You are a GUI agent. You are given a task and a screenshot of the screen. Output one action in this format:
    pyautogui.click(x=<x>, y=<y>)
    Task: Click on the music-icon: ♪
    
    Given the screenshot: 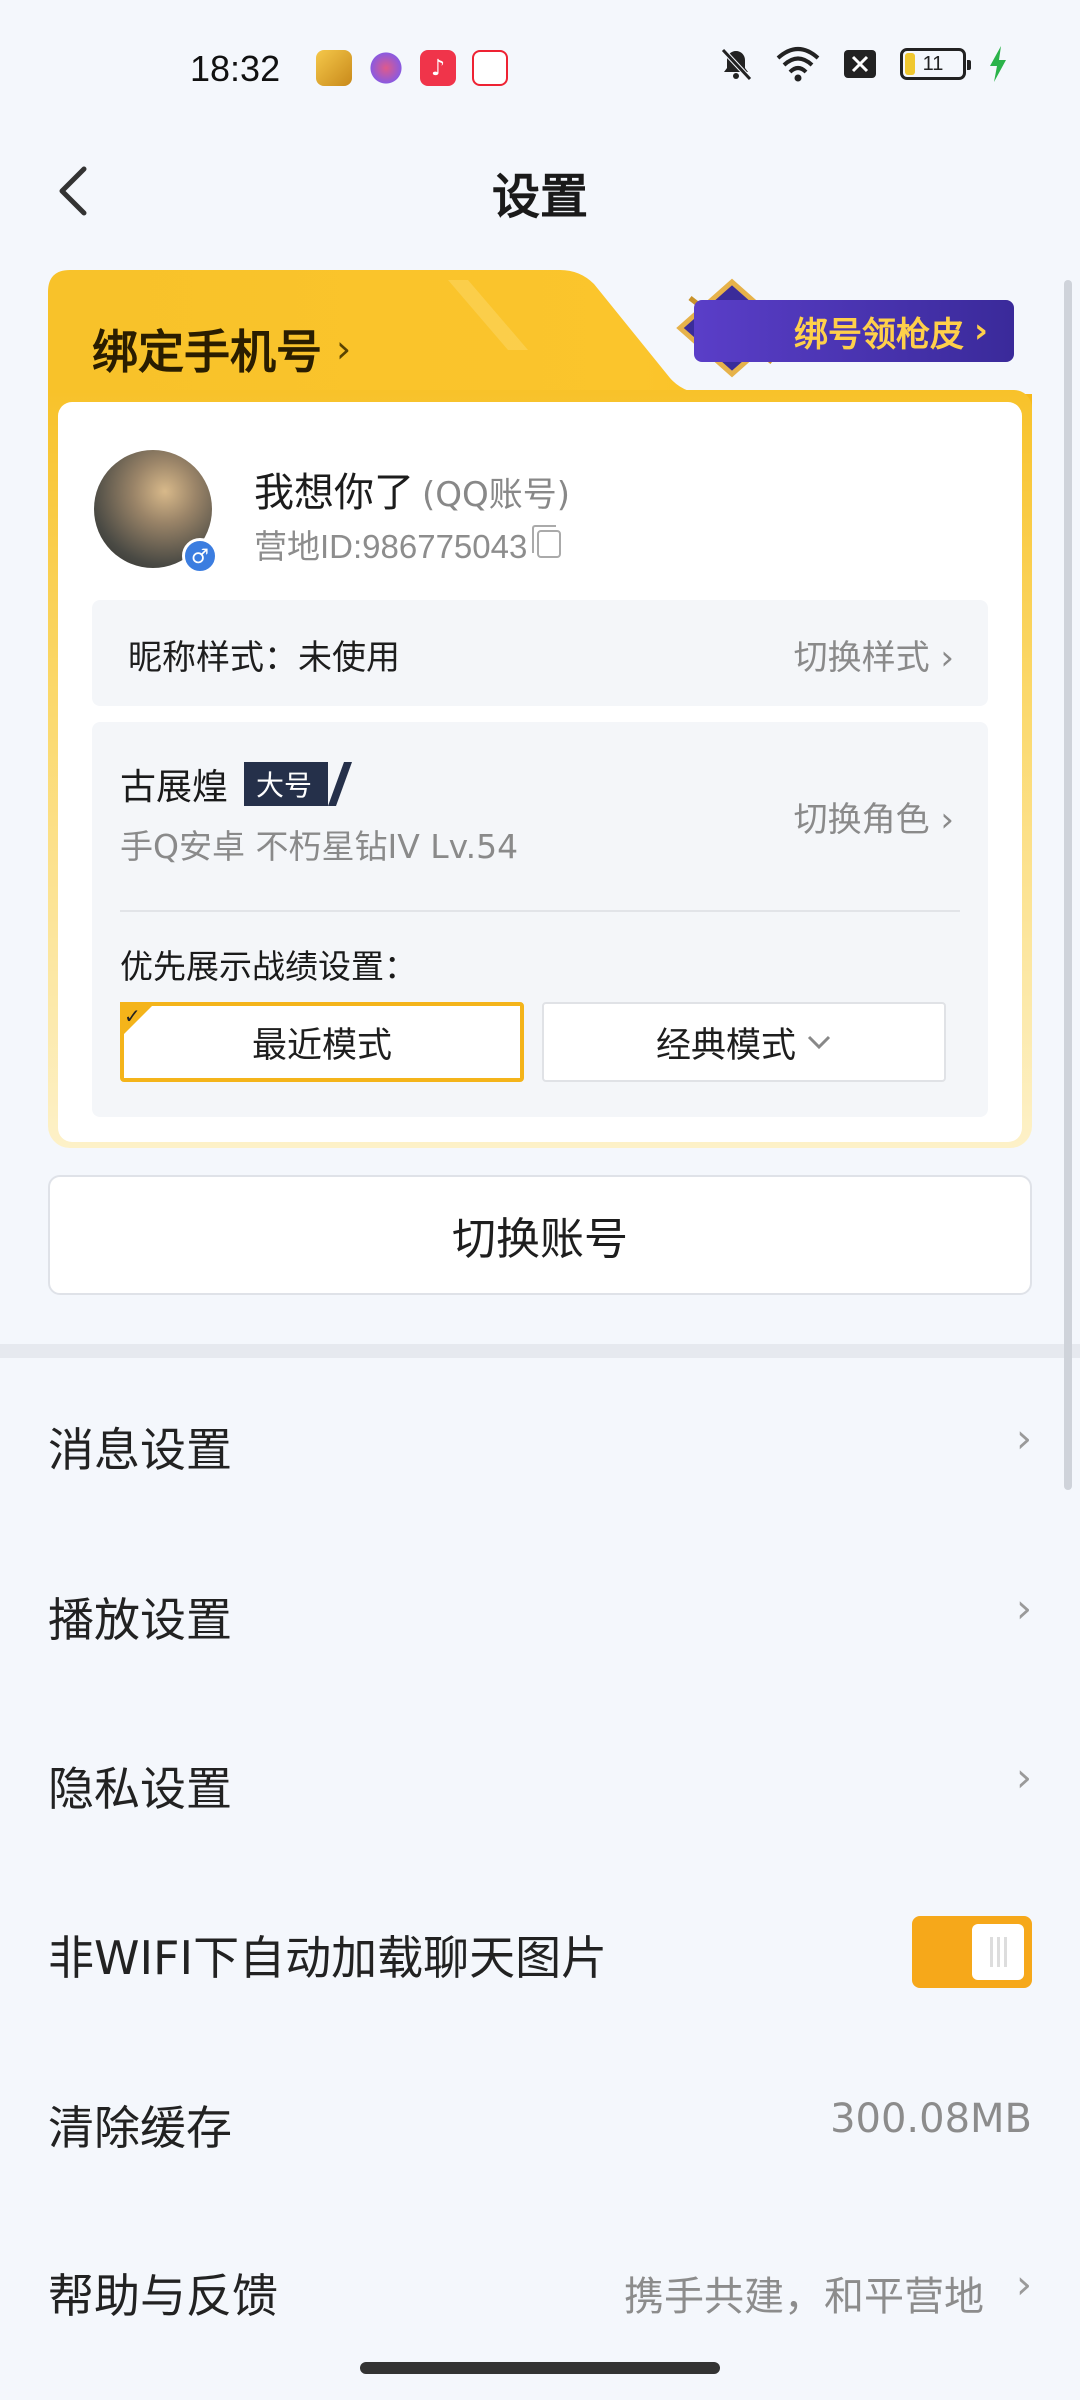 What is the action you would take?
    pyautogui.click(x=438, y=68)
    